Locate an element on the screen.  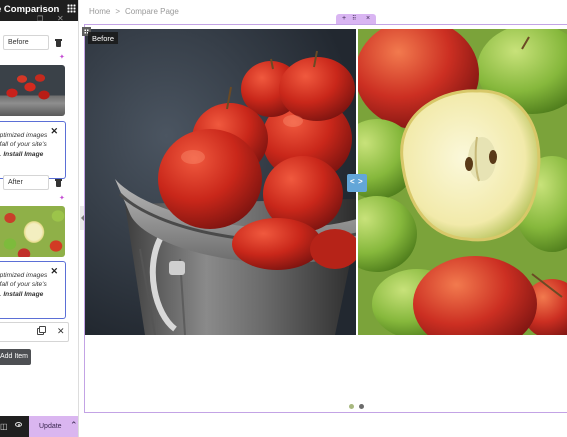
grid-icon is located at coordinates (71, 8).